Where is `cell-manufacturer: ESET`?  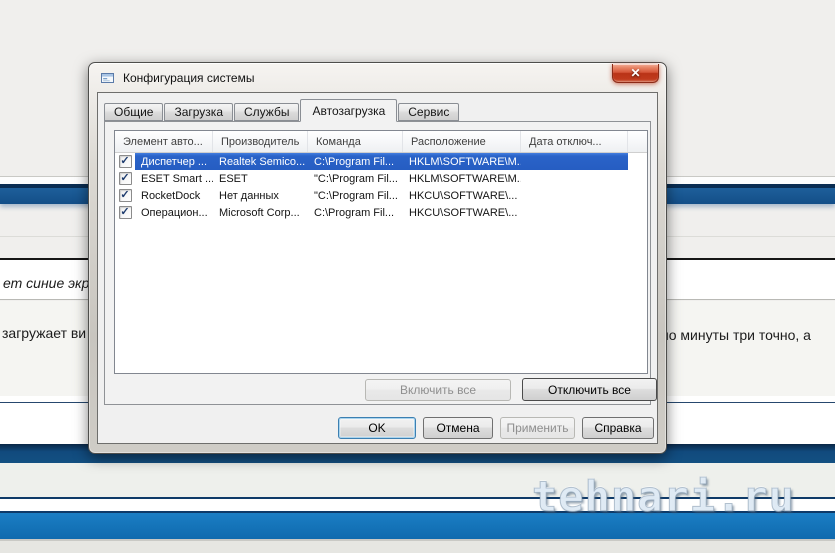 cell-manufacturer: ESET is located at coordinates (233, 178).